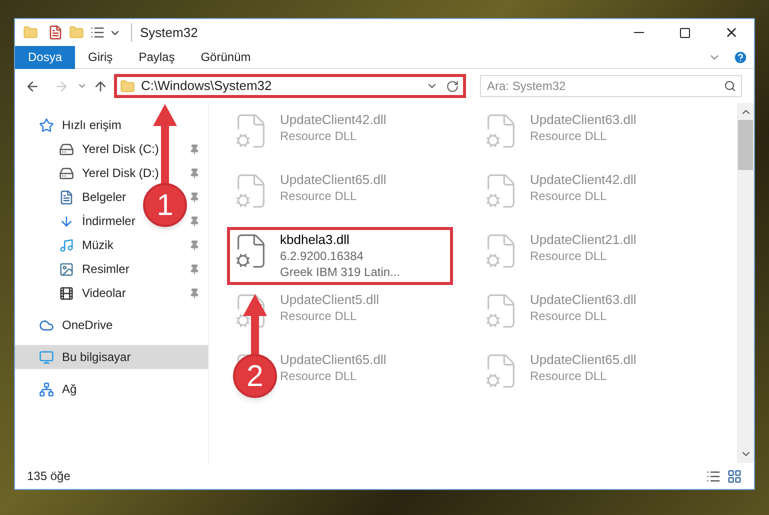  I want to click on folder-icon, so click(127, 86).